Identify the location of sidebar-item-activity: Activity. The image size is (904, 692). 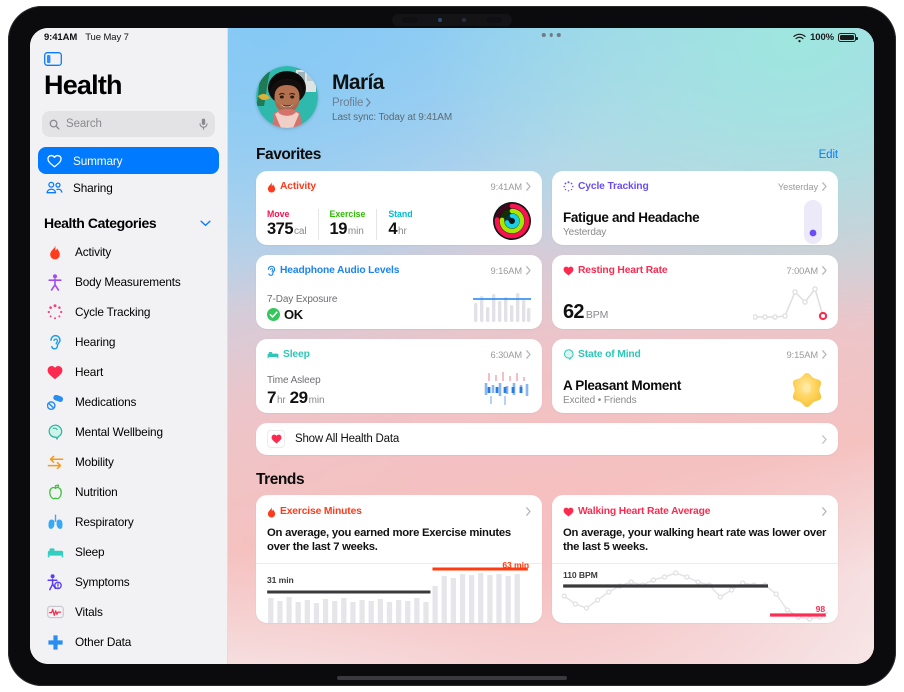
(128, 252).